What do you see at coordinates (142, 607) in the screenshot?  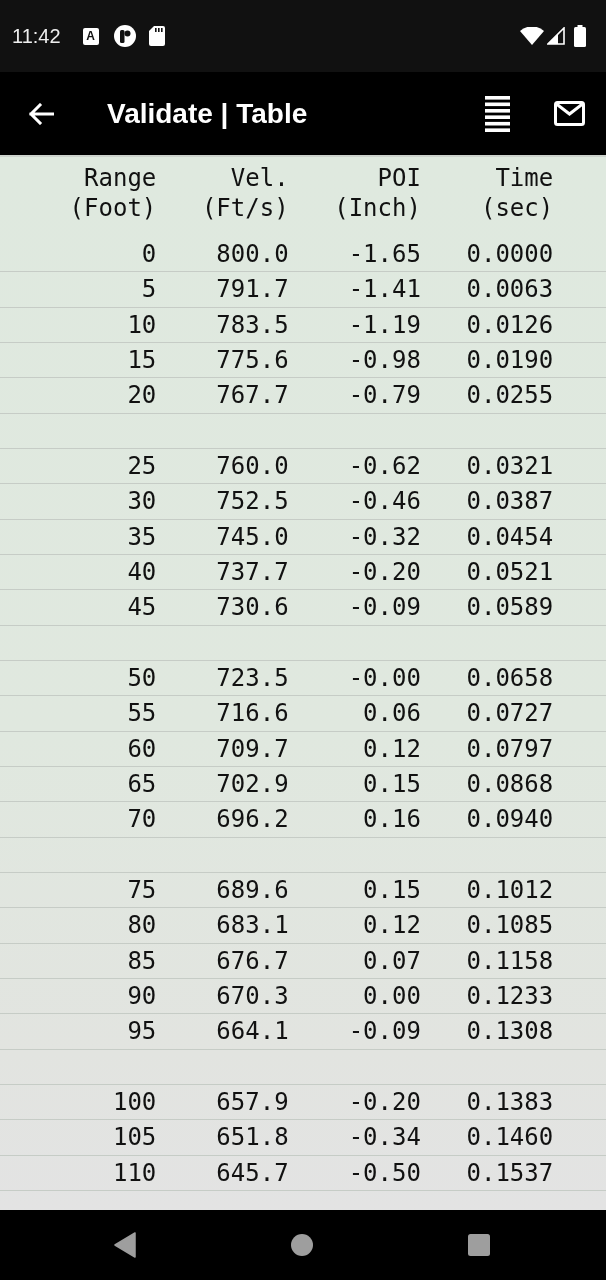 I see `table-cell: 45` at bounding box center [142, 607].